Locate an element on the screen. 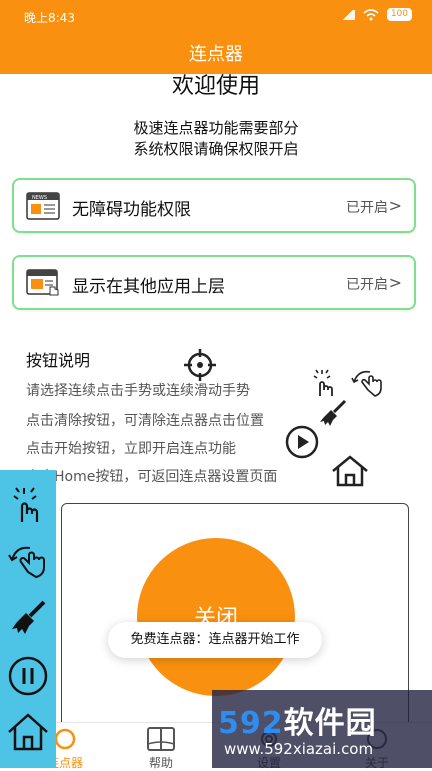  button-guide-title: 按钮说明 is located at coordinates (58, 360).